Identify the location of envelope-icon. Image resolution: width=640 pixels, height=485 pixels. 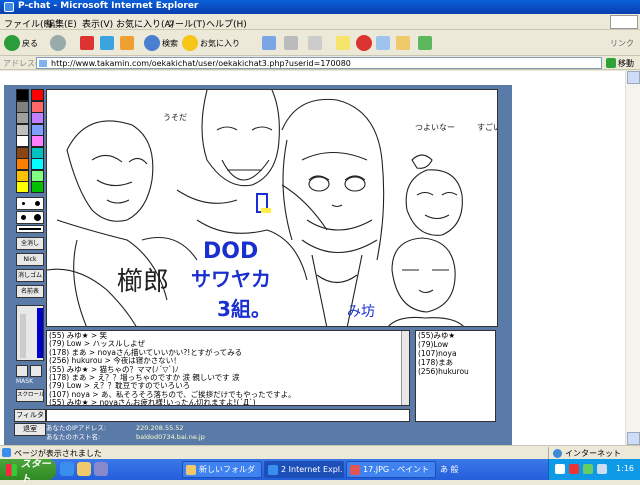
(383, 43).